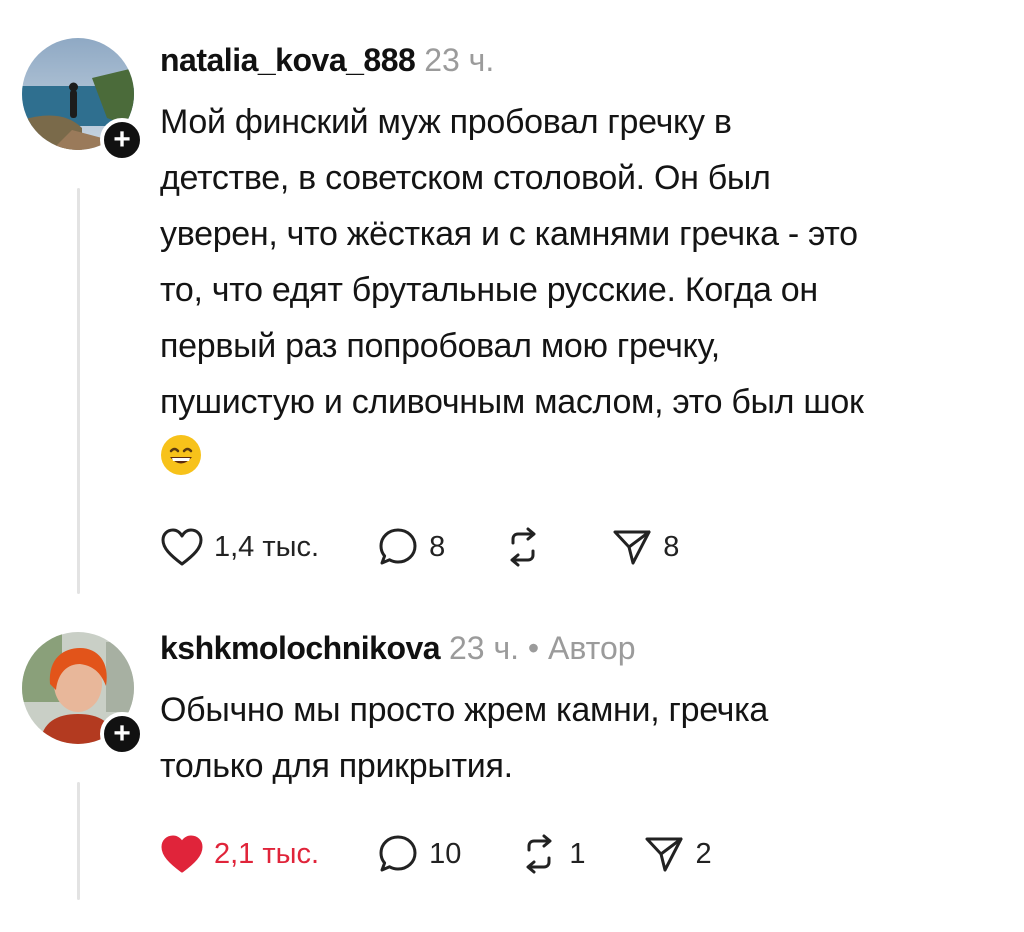 This screenshot has width=1024, height=932. I want to click on like-count: 1,4 тыс., so click(267, 546).